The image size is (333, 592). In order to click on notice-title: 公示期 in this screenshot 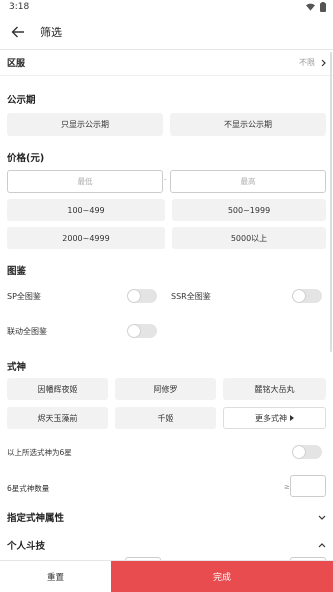, I will do `click(21, 100)`.